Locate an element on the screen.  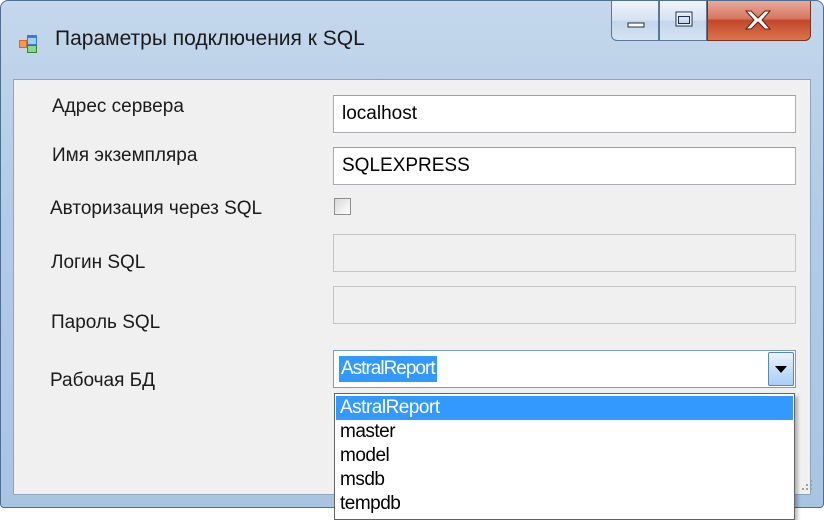
close-icon is located at coordinates (758, 20).